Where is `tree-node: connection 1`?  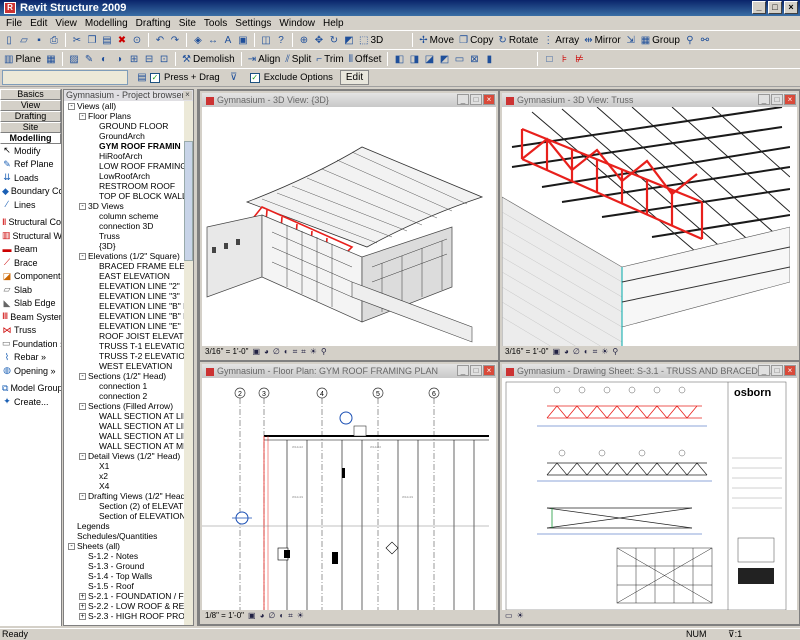 tree-node: connection 1 is located at coordinates (124, 386).